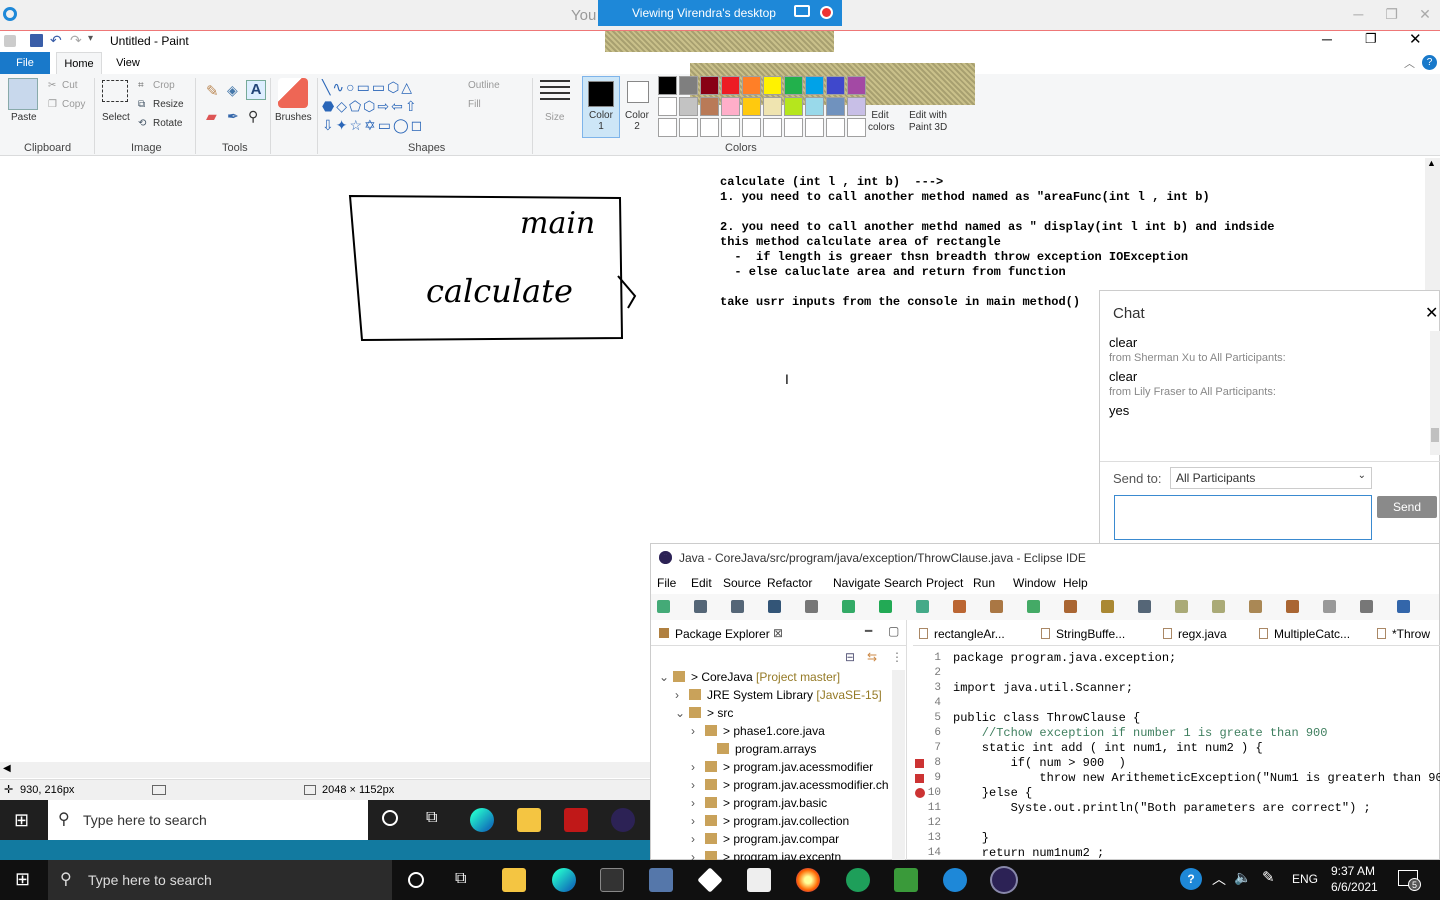 The height and width of the screenshot is (900, 1440). I want to click on prev-annotation-icon, so click(1255, 606).